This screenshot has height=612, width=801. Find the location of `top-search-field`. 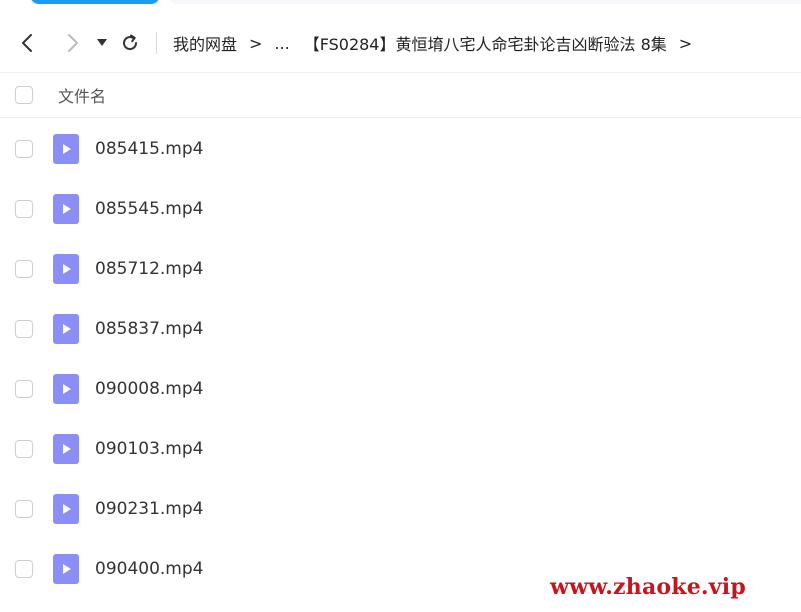

top-search-field is located at coordinates (485, 2).